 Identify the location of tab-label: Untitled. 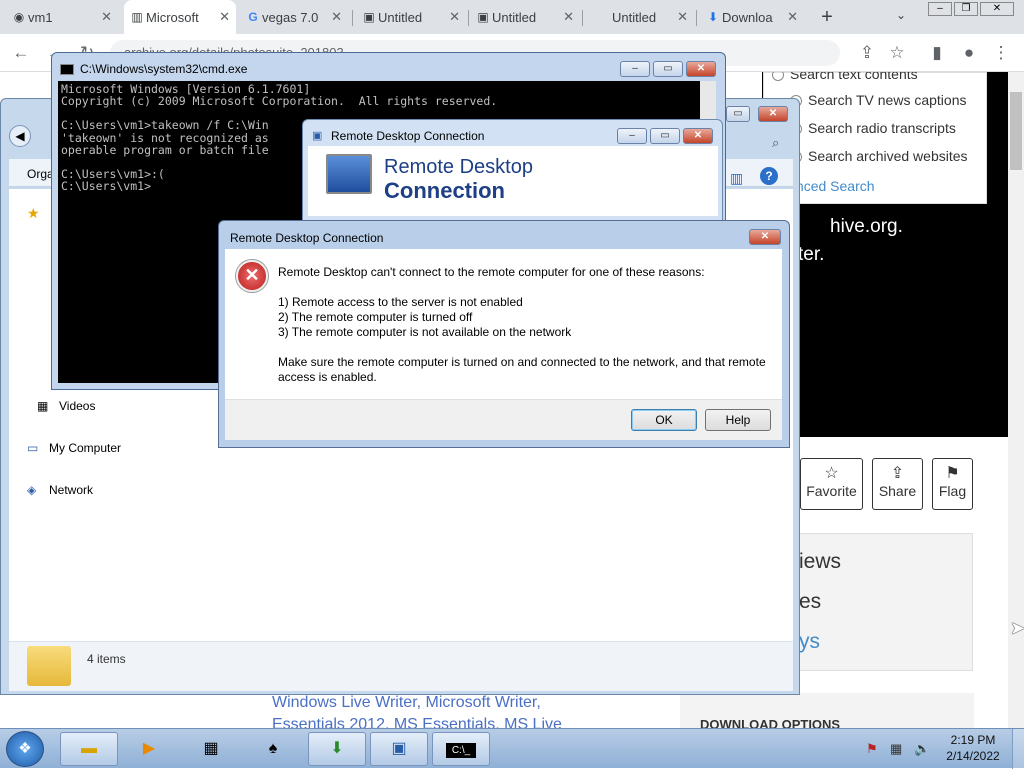
(634, 17).